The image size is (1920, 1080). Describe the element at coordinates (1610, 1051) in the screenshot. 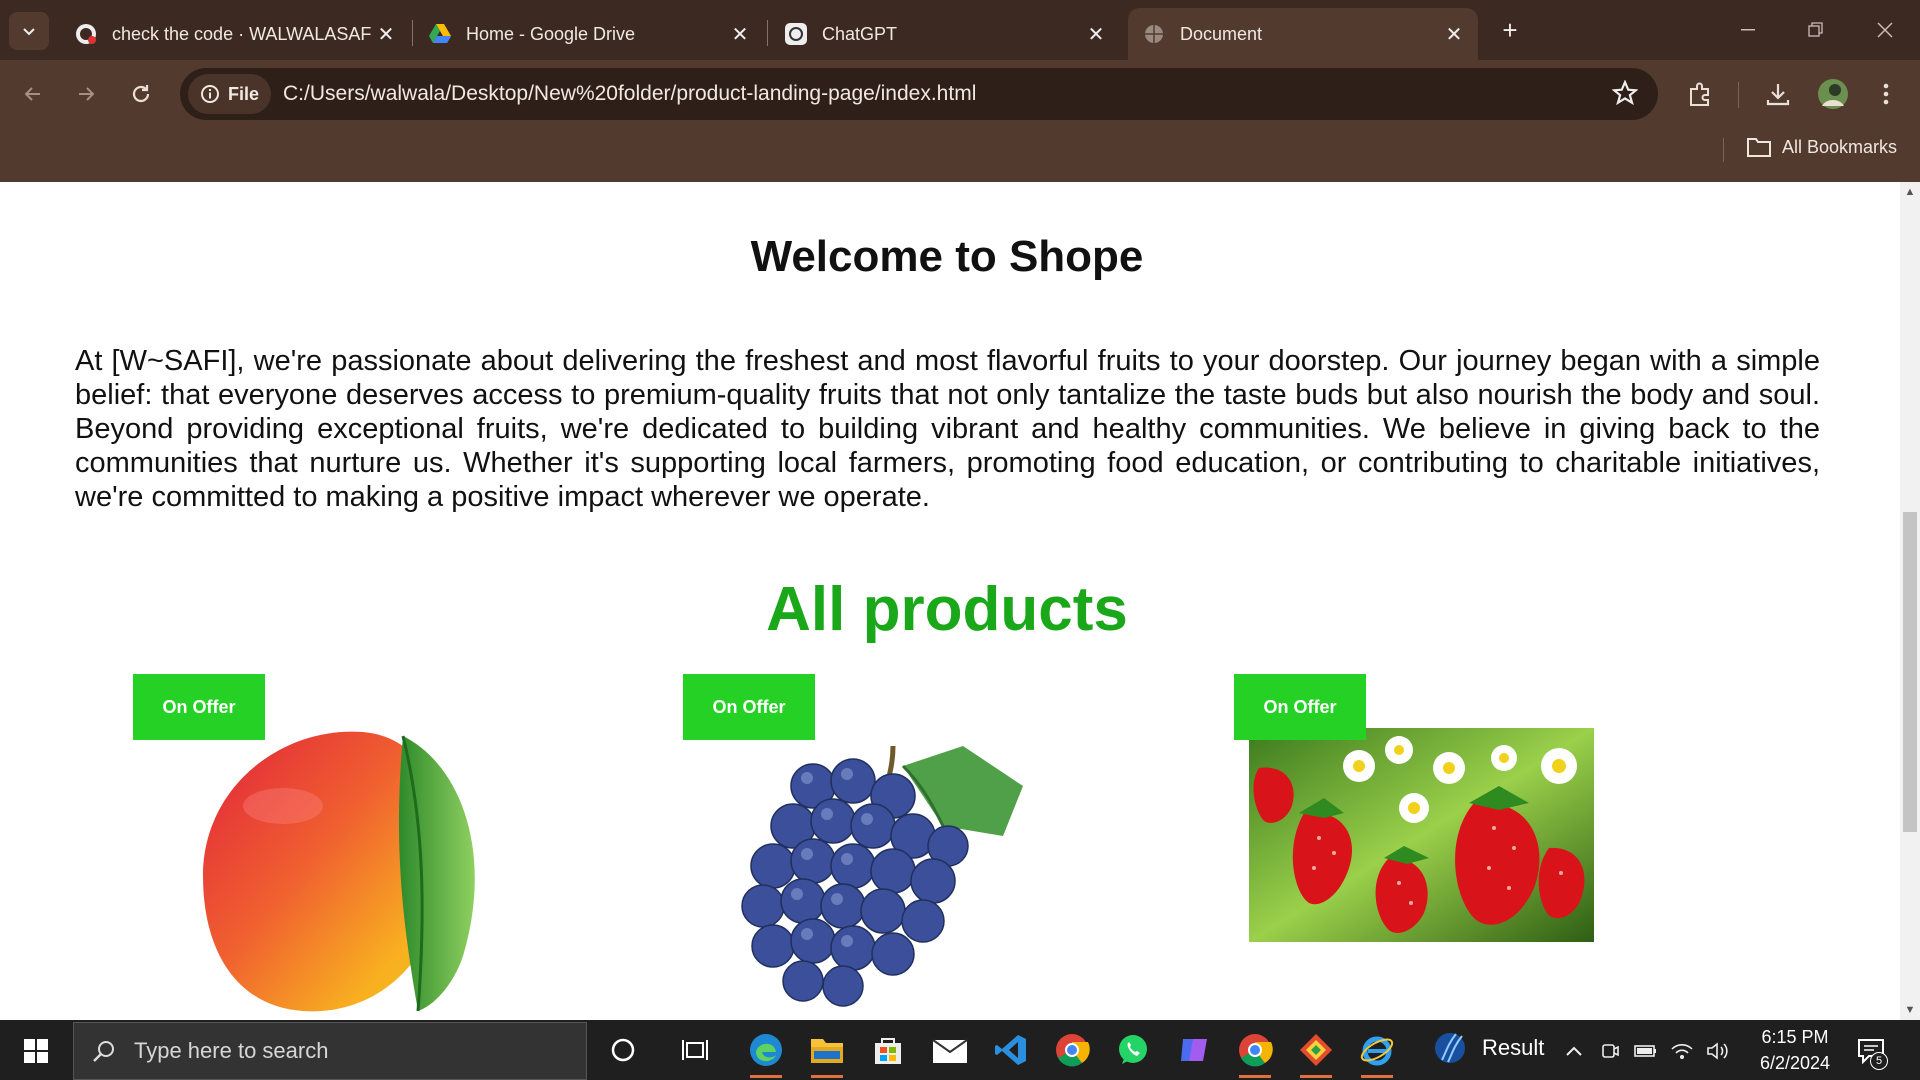

I see `meet-now-icon` at that location.